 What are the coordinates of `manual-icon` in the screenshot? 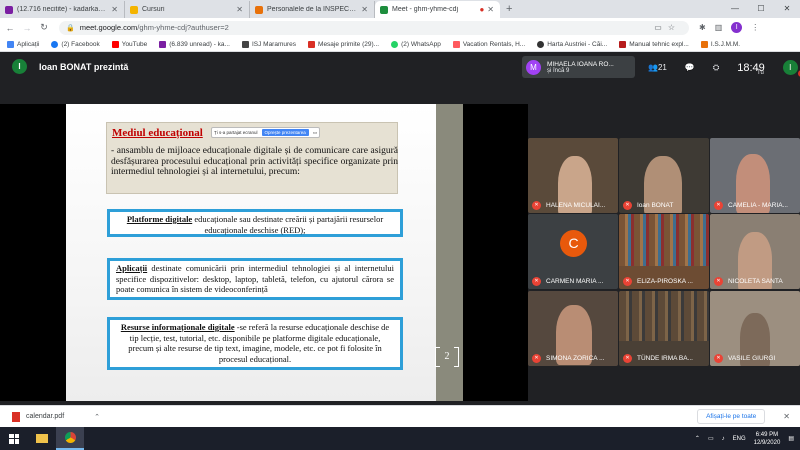 It's located at (623, 44).